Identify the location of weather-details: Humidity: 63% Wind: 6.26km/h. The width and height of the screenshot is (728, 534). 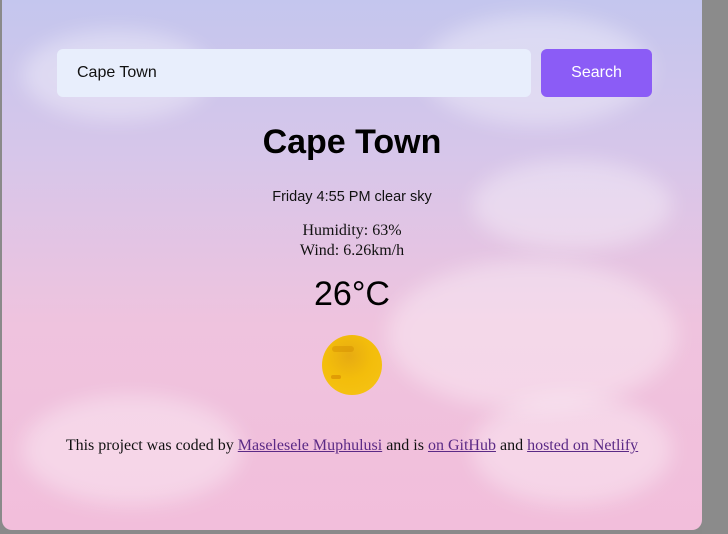
(352, 241).